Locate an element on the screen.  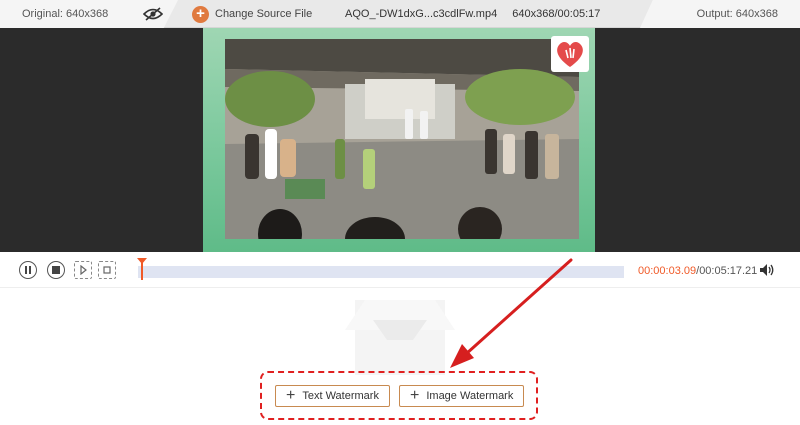
playhead-line is located at coordinates (142, 270).